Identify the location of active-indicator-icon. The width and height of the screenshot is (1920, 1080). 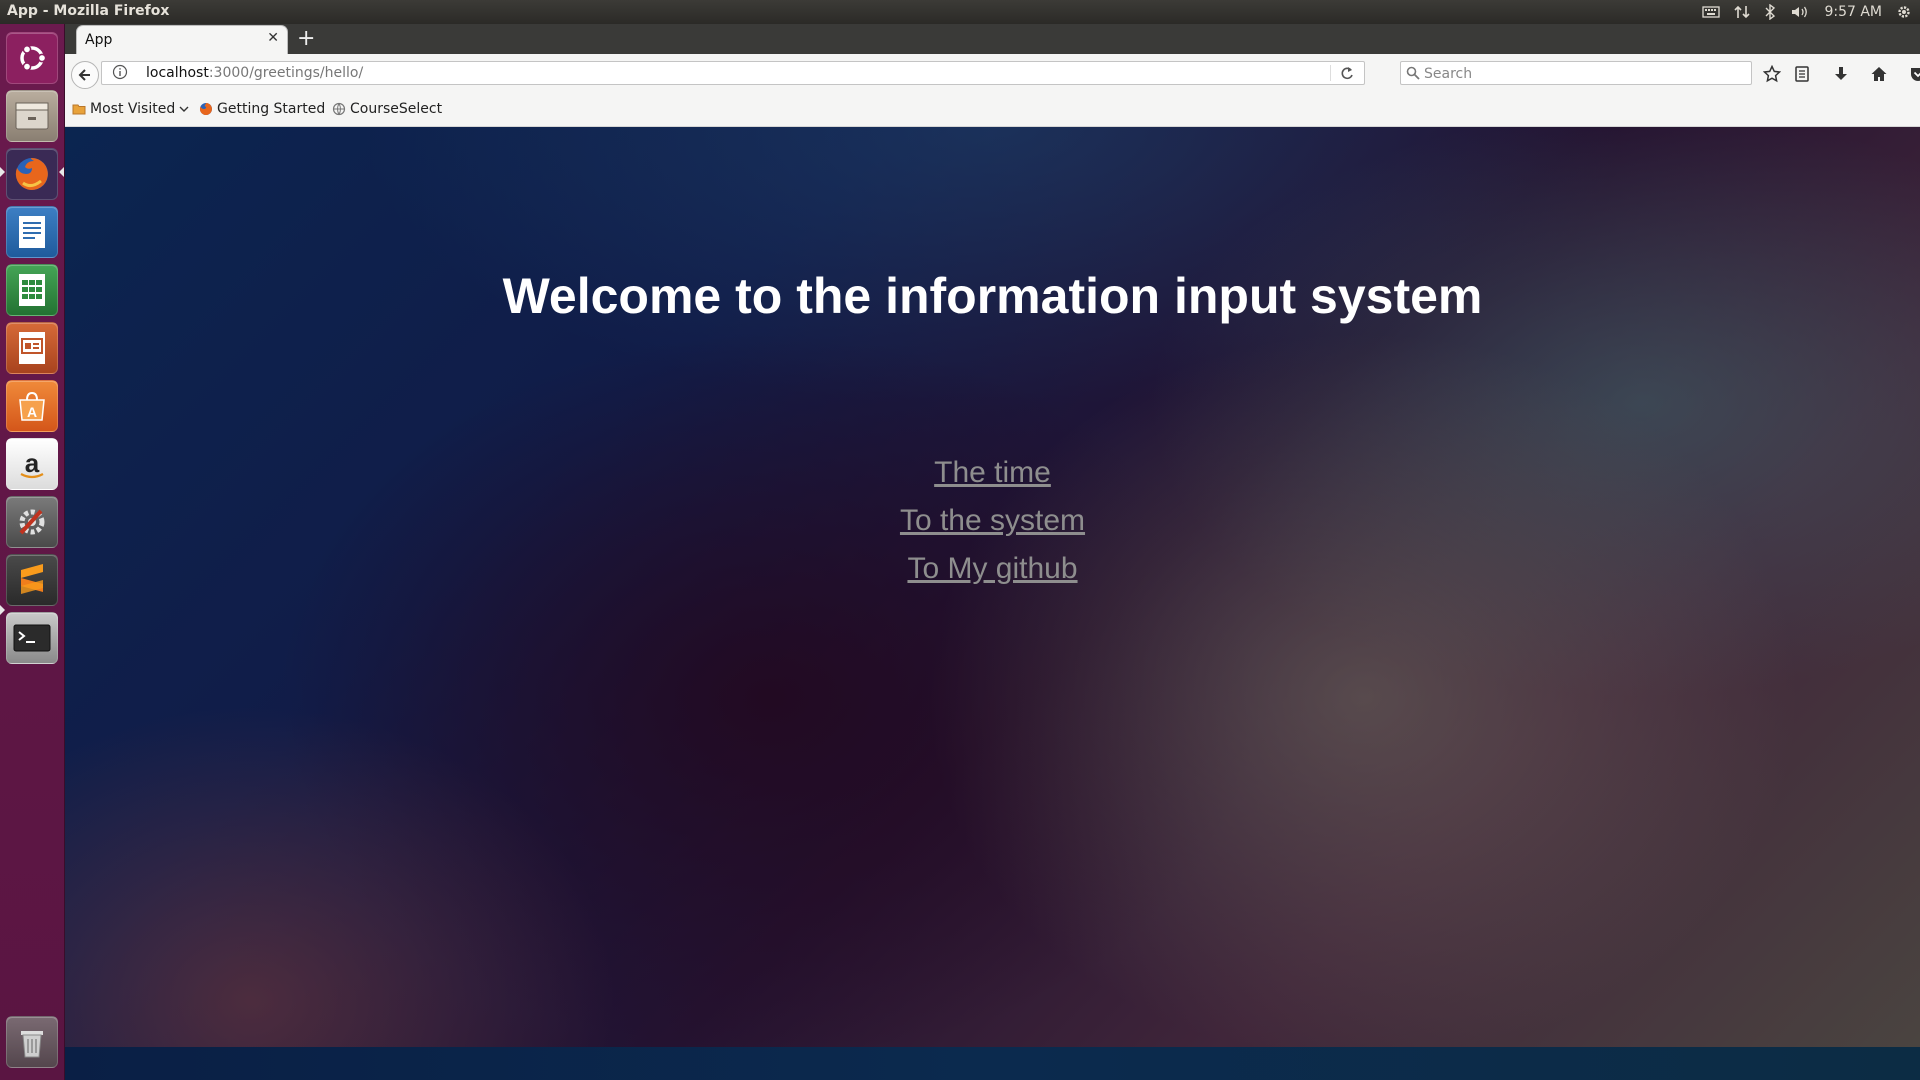
(61, 172).